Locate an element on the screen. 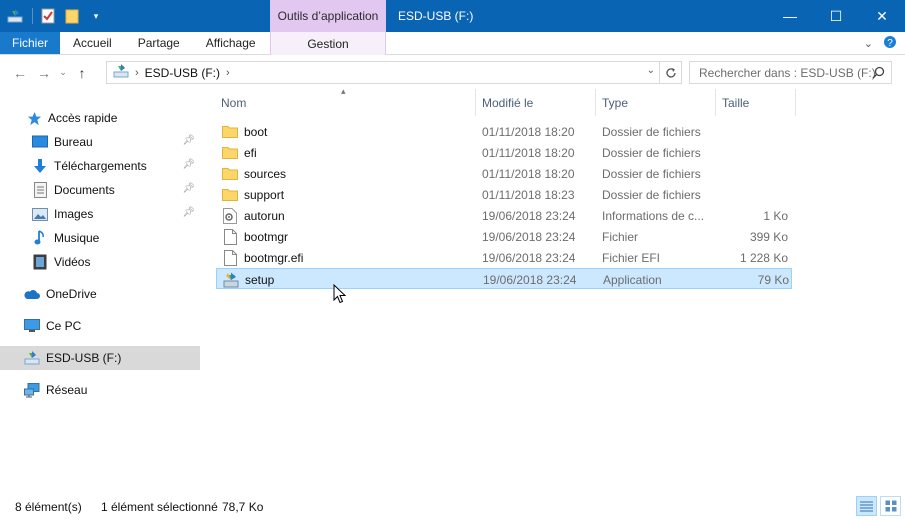 This screenshot has height=520, width=905. nav-item-bureau: Bureau 📌︎ is located at coordinates (100, 142).